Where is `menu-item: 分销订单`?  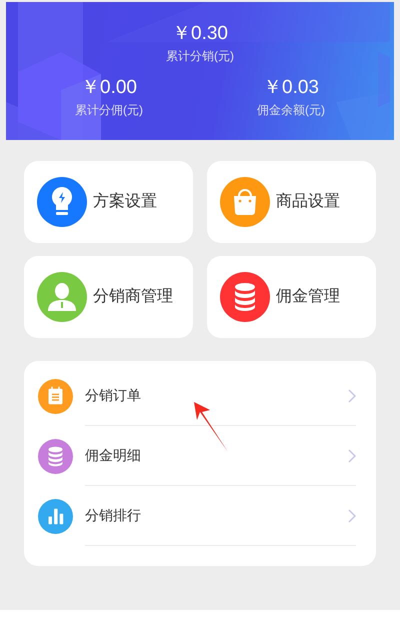
menu-item: 分销订单 is located at coordinates (200, 396).